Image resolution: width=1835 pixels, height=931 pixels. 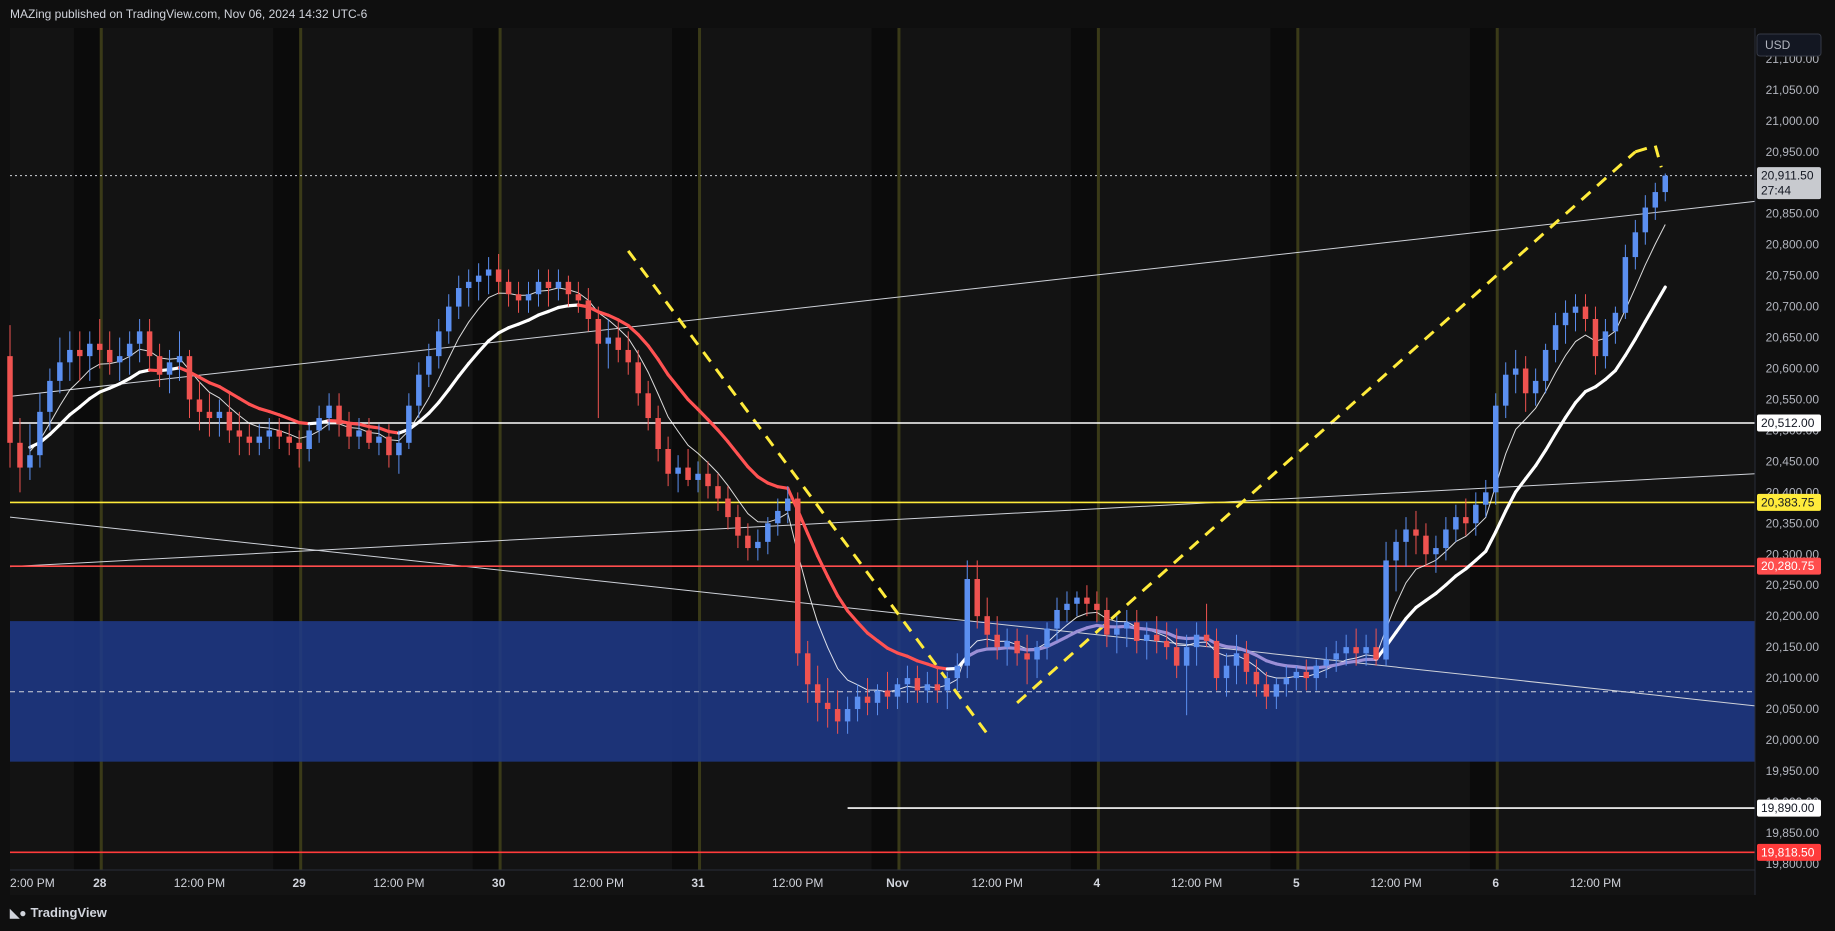 I want to click on price-tick: 20,000.00, so click(x=1793, y=740).